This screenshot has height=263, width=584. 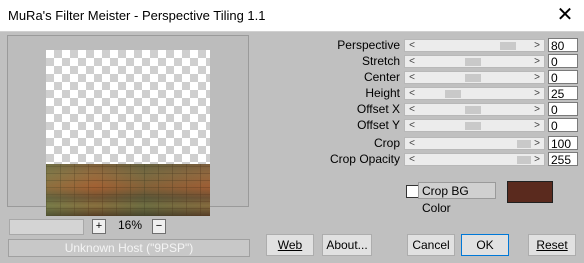 I want to click on ok-button: OK, so click(x=485, y=245).